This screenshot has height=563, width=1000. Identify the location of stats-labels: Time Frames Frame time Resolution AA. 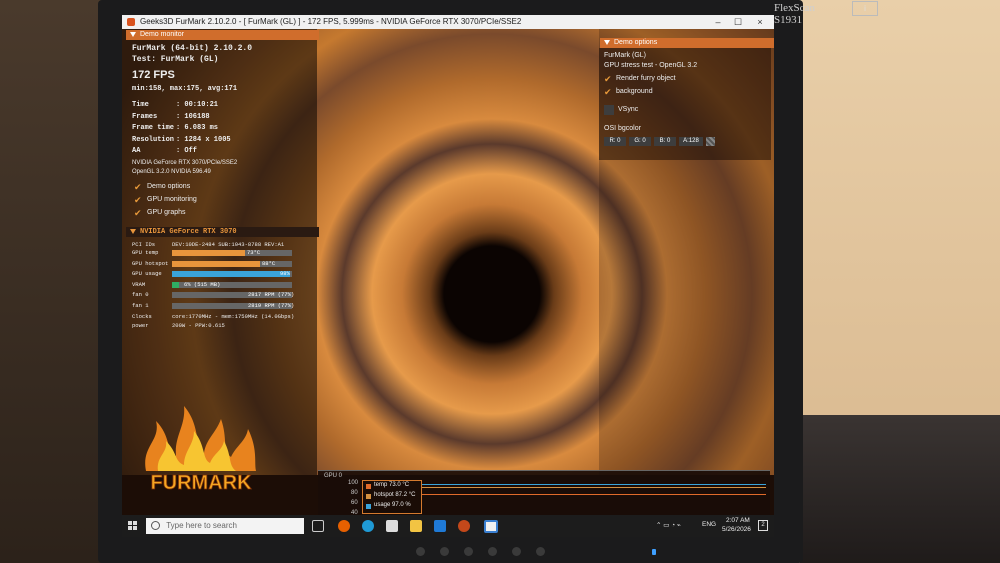
(153, 129).